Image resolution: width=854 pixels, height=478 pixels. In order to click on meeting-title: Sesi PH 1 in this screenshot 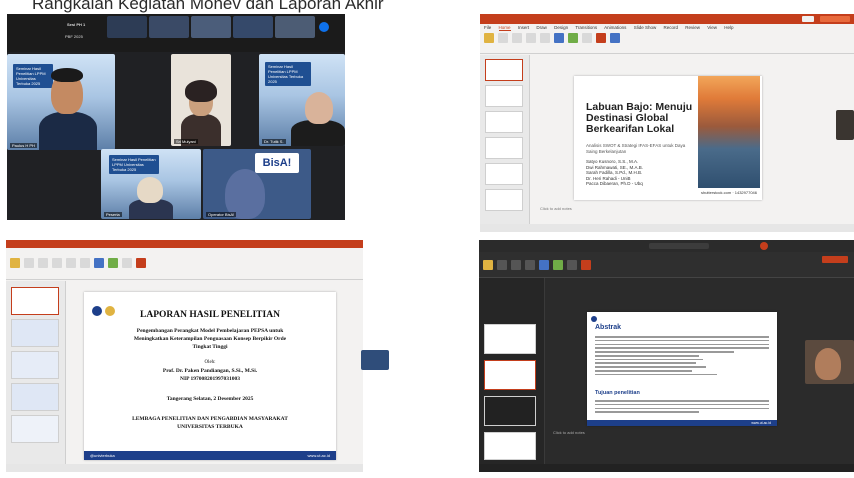, I will do `click(76, 24)`.